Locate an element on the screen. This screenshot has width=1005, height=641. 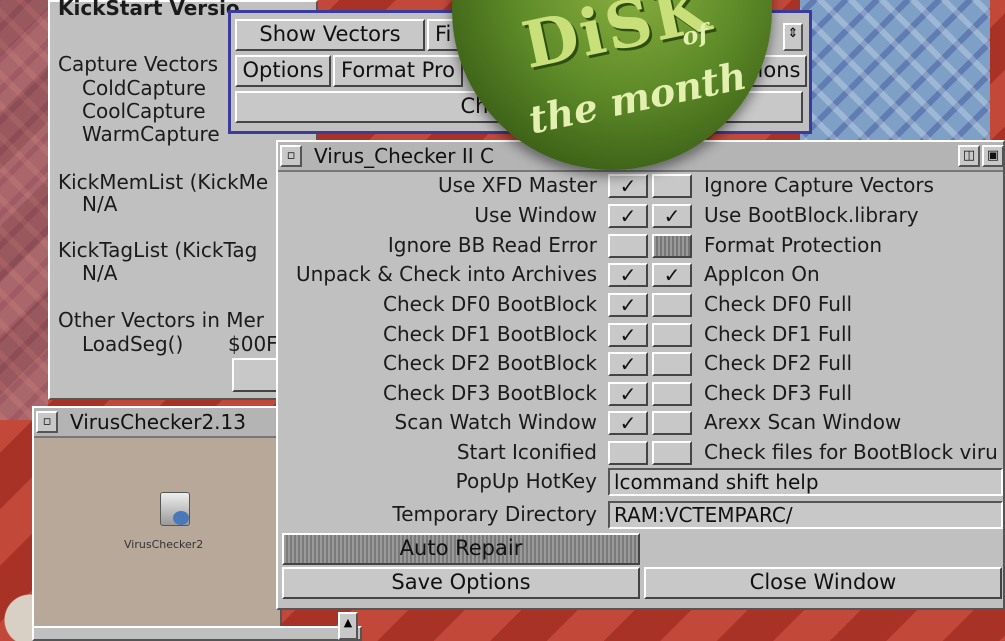
checkbox-appicon: ✓ is located at coordinates (672, 275).